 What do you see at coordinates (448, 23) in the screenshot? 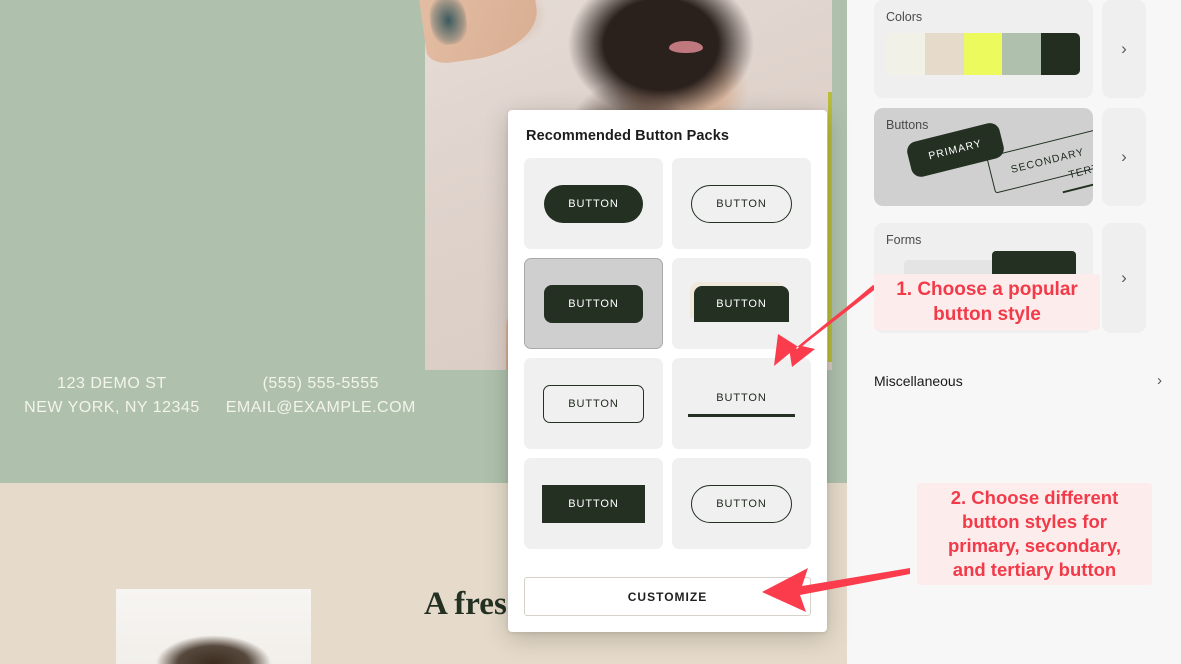
I see `hero-photo-tattoo` at bounding box center [448, 23].